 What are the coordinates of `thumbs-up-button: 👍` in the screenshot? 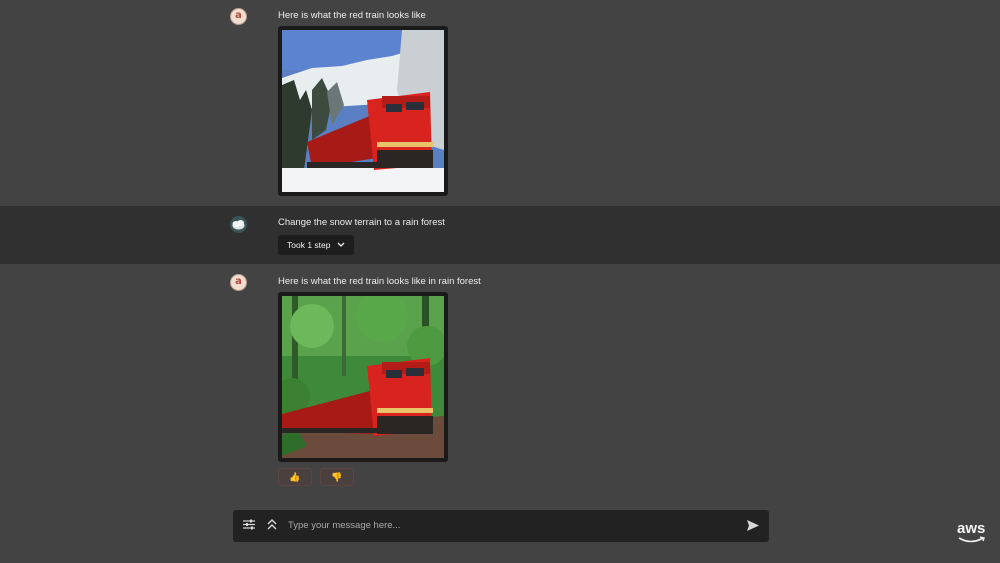 It's located at (295, 477).